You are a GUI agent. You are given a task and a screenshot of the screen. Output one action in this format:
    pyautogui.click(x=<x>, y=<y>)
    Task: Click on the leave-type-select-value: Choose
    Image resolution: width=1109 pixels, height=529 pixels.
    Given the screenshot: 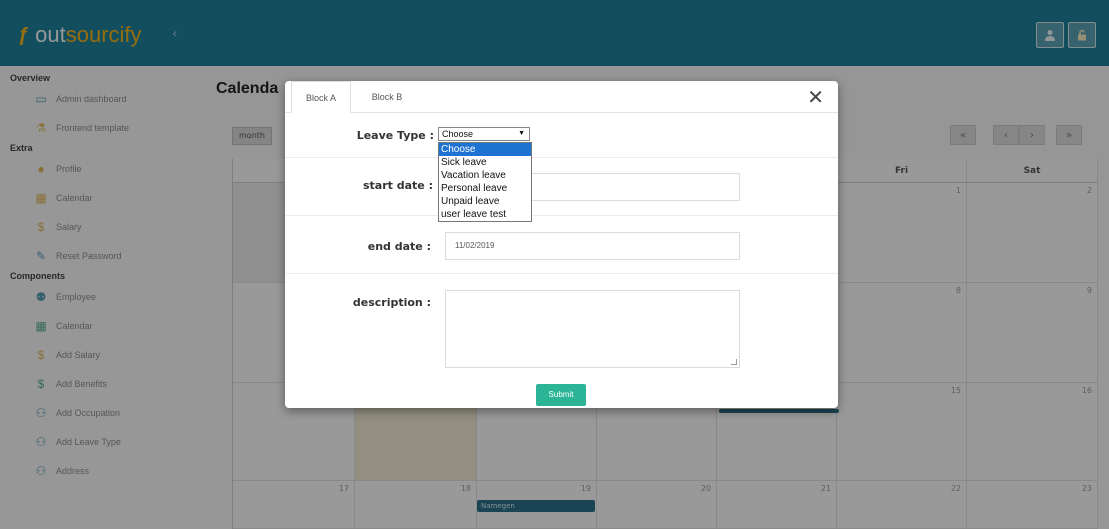 What is the action you would take?
    pyautogui.click(x=458, y=134)
    